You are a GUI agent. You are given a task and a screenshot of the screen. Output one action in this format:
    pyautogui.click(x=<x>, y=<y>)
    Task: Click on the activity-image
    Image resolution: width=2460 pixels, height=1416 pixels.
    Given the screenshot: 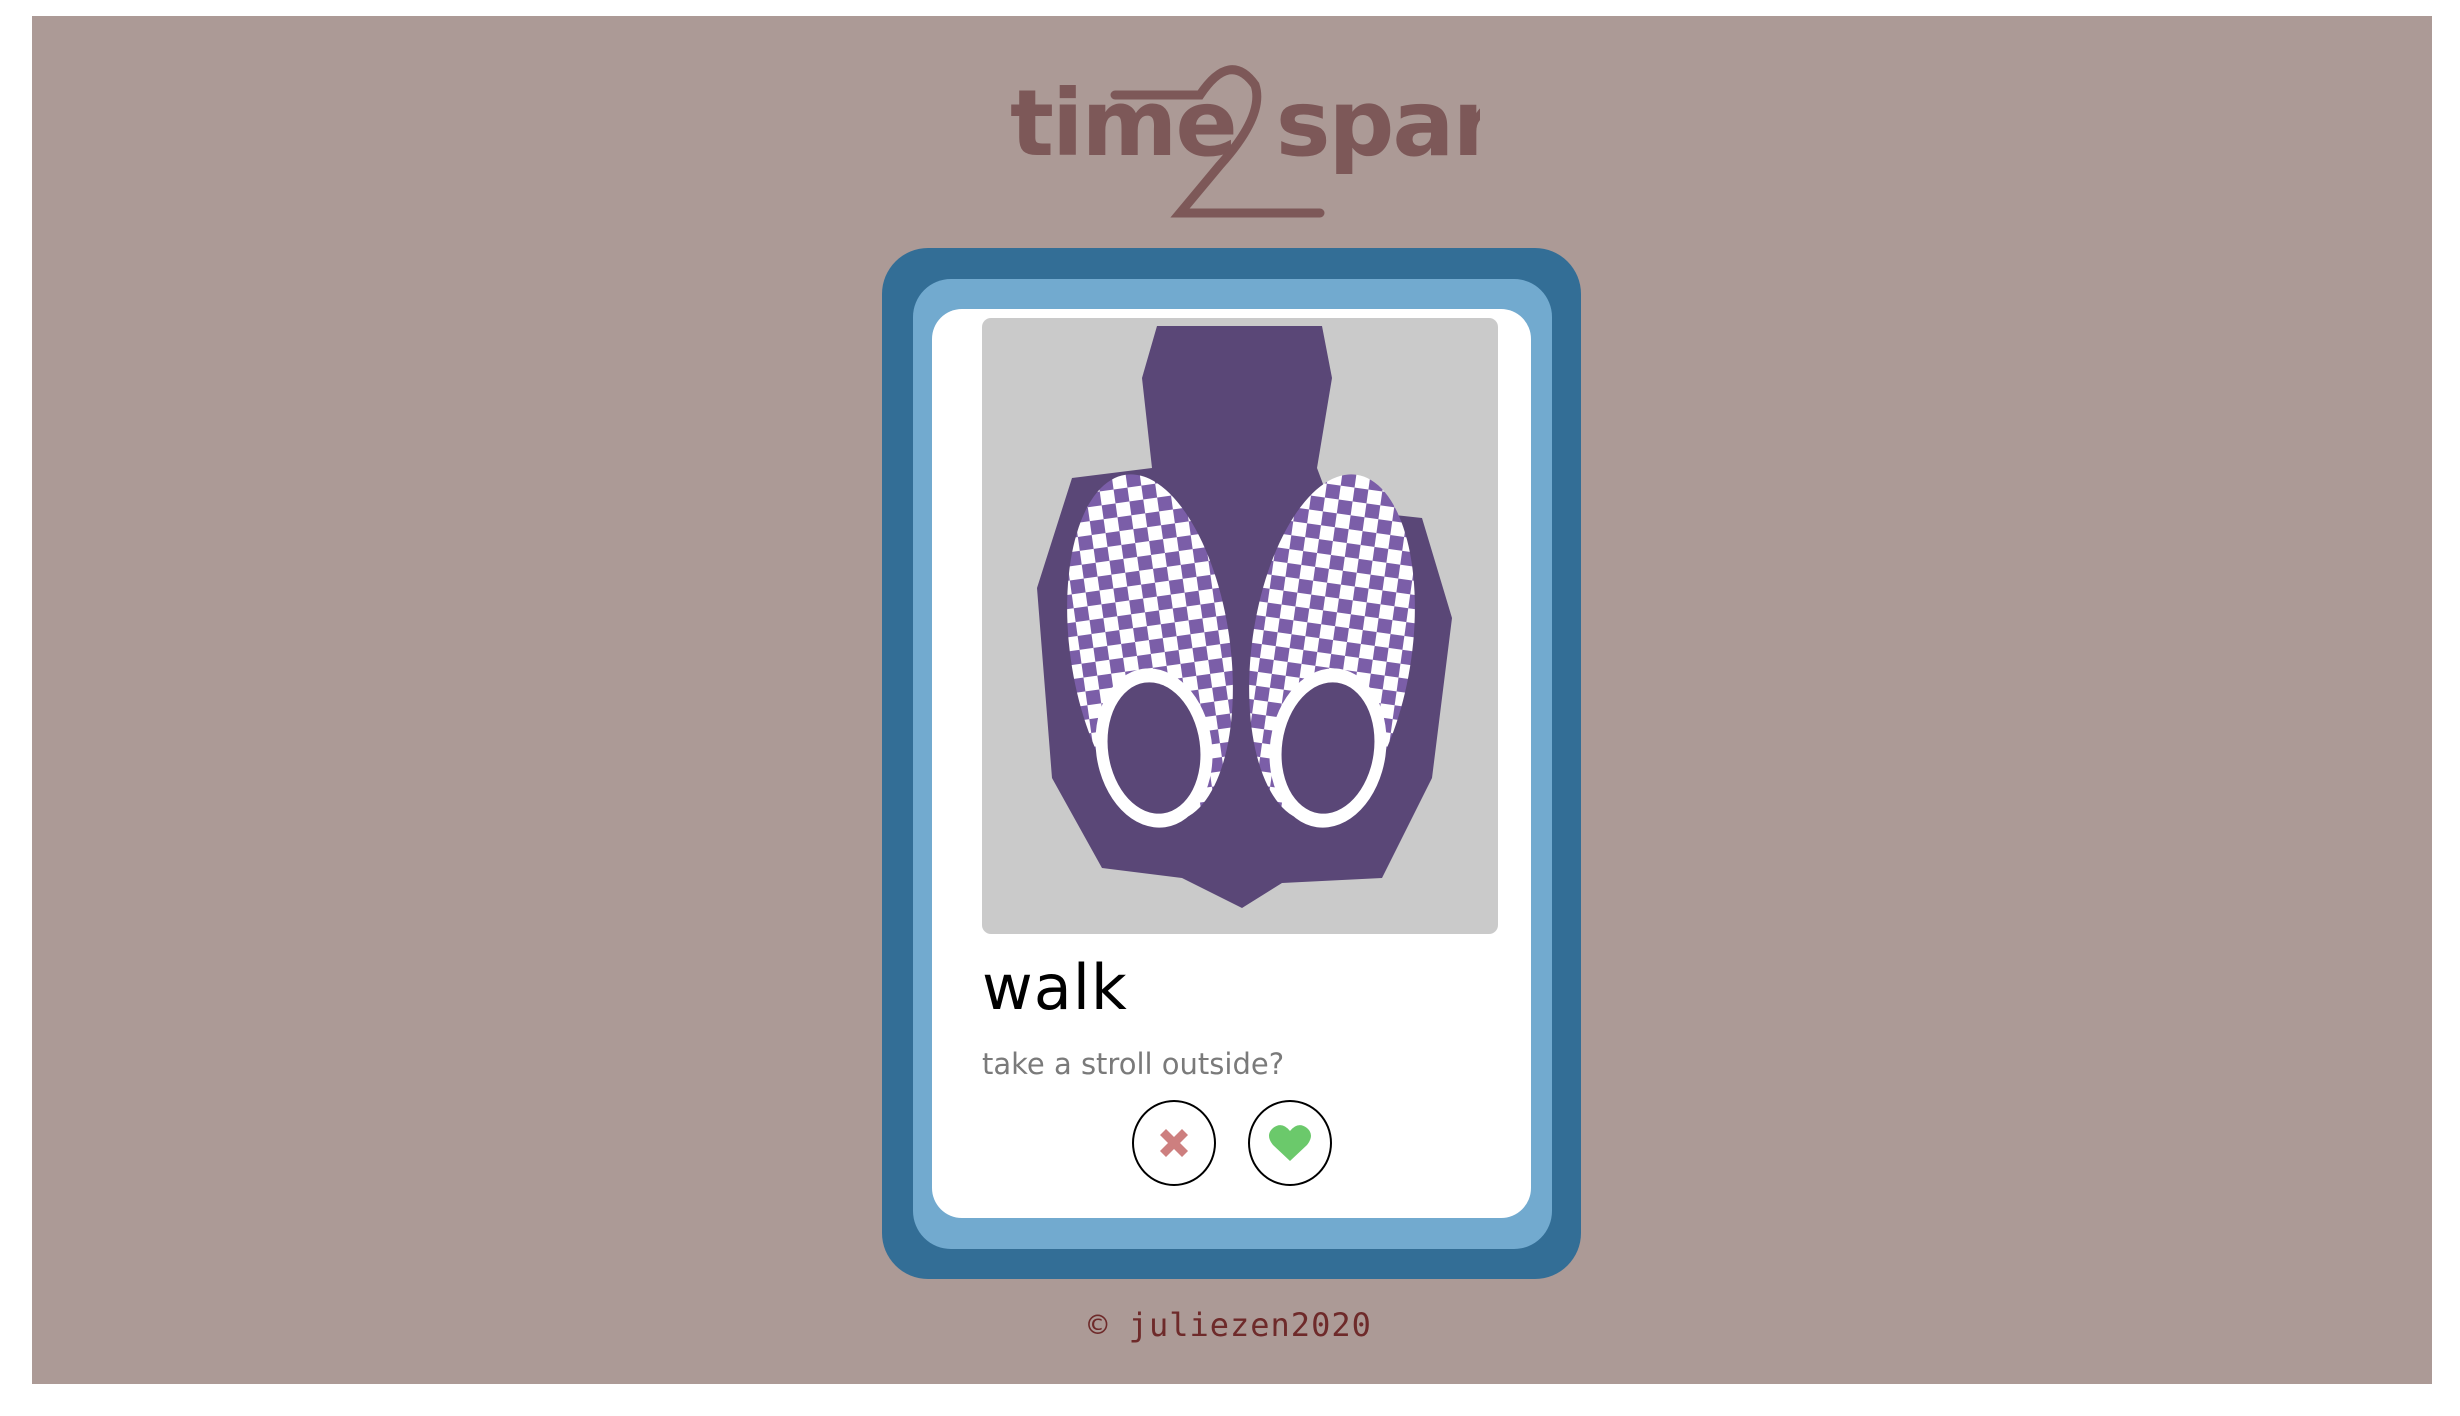 What is the action you would take?
    pyautogui.click(x=1240, y=626)
    